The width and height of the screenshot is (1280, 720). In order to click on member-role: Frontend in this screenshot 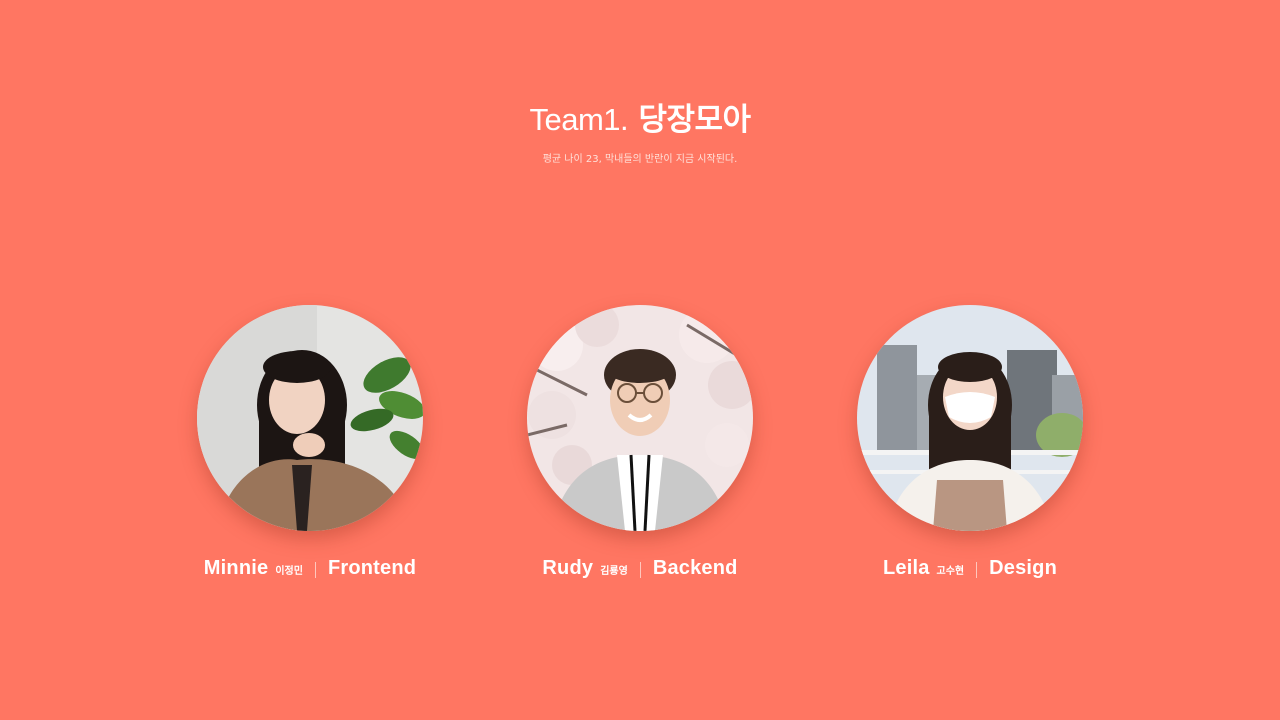, I will do `click(372, 568)`.